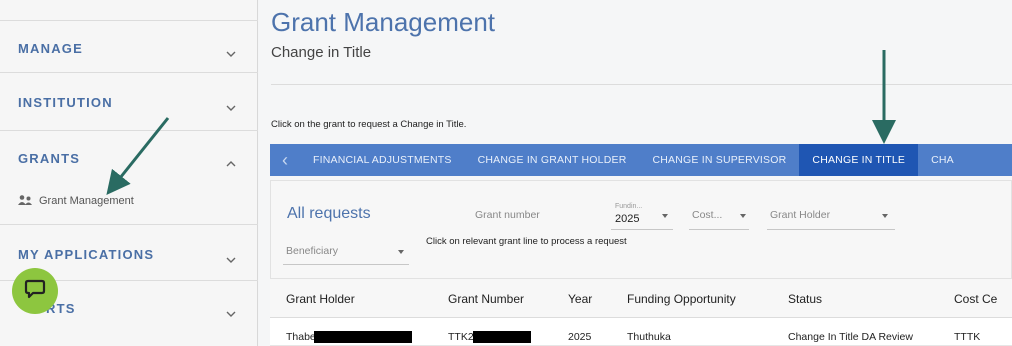 The width and height of the screenshot is (1012, 346). What do you see at coordinates (382, 160) in the screenshot?
I see `tab-financial-adjustments: FINANCIAL ADJUSTMENTS` at bounding box center [382, 160].